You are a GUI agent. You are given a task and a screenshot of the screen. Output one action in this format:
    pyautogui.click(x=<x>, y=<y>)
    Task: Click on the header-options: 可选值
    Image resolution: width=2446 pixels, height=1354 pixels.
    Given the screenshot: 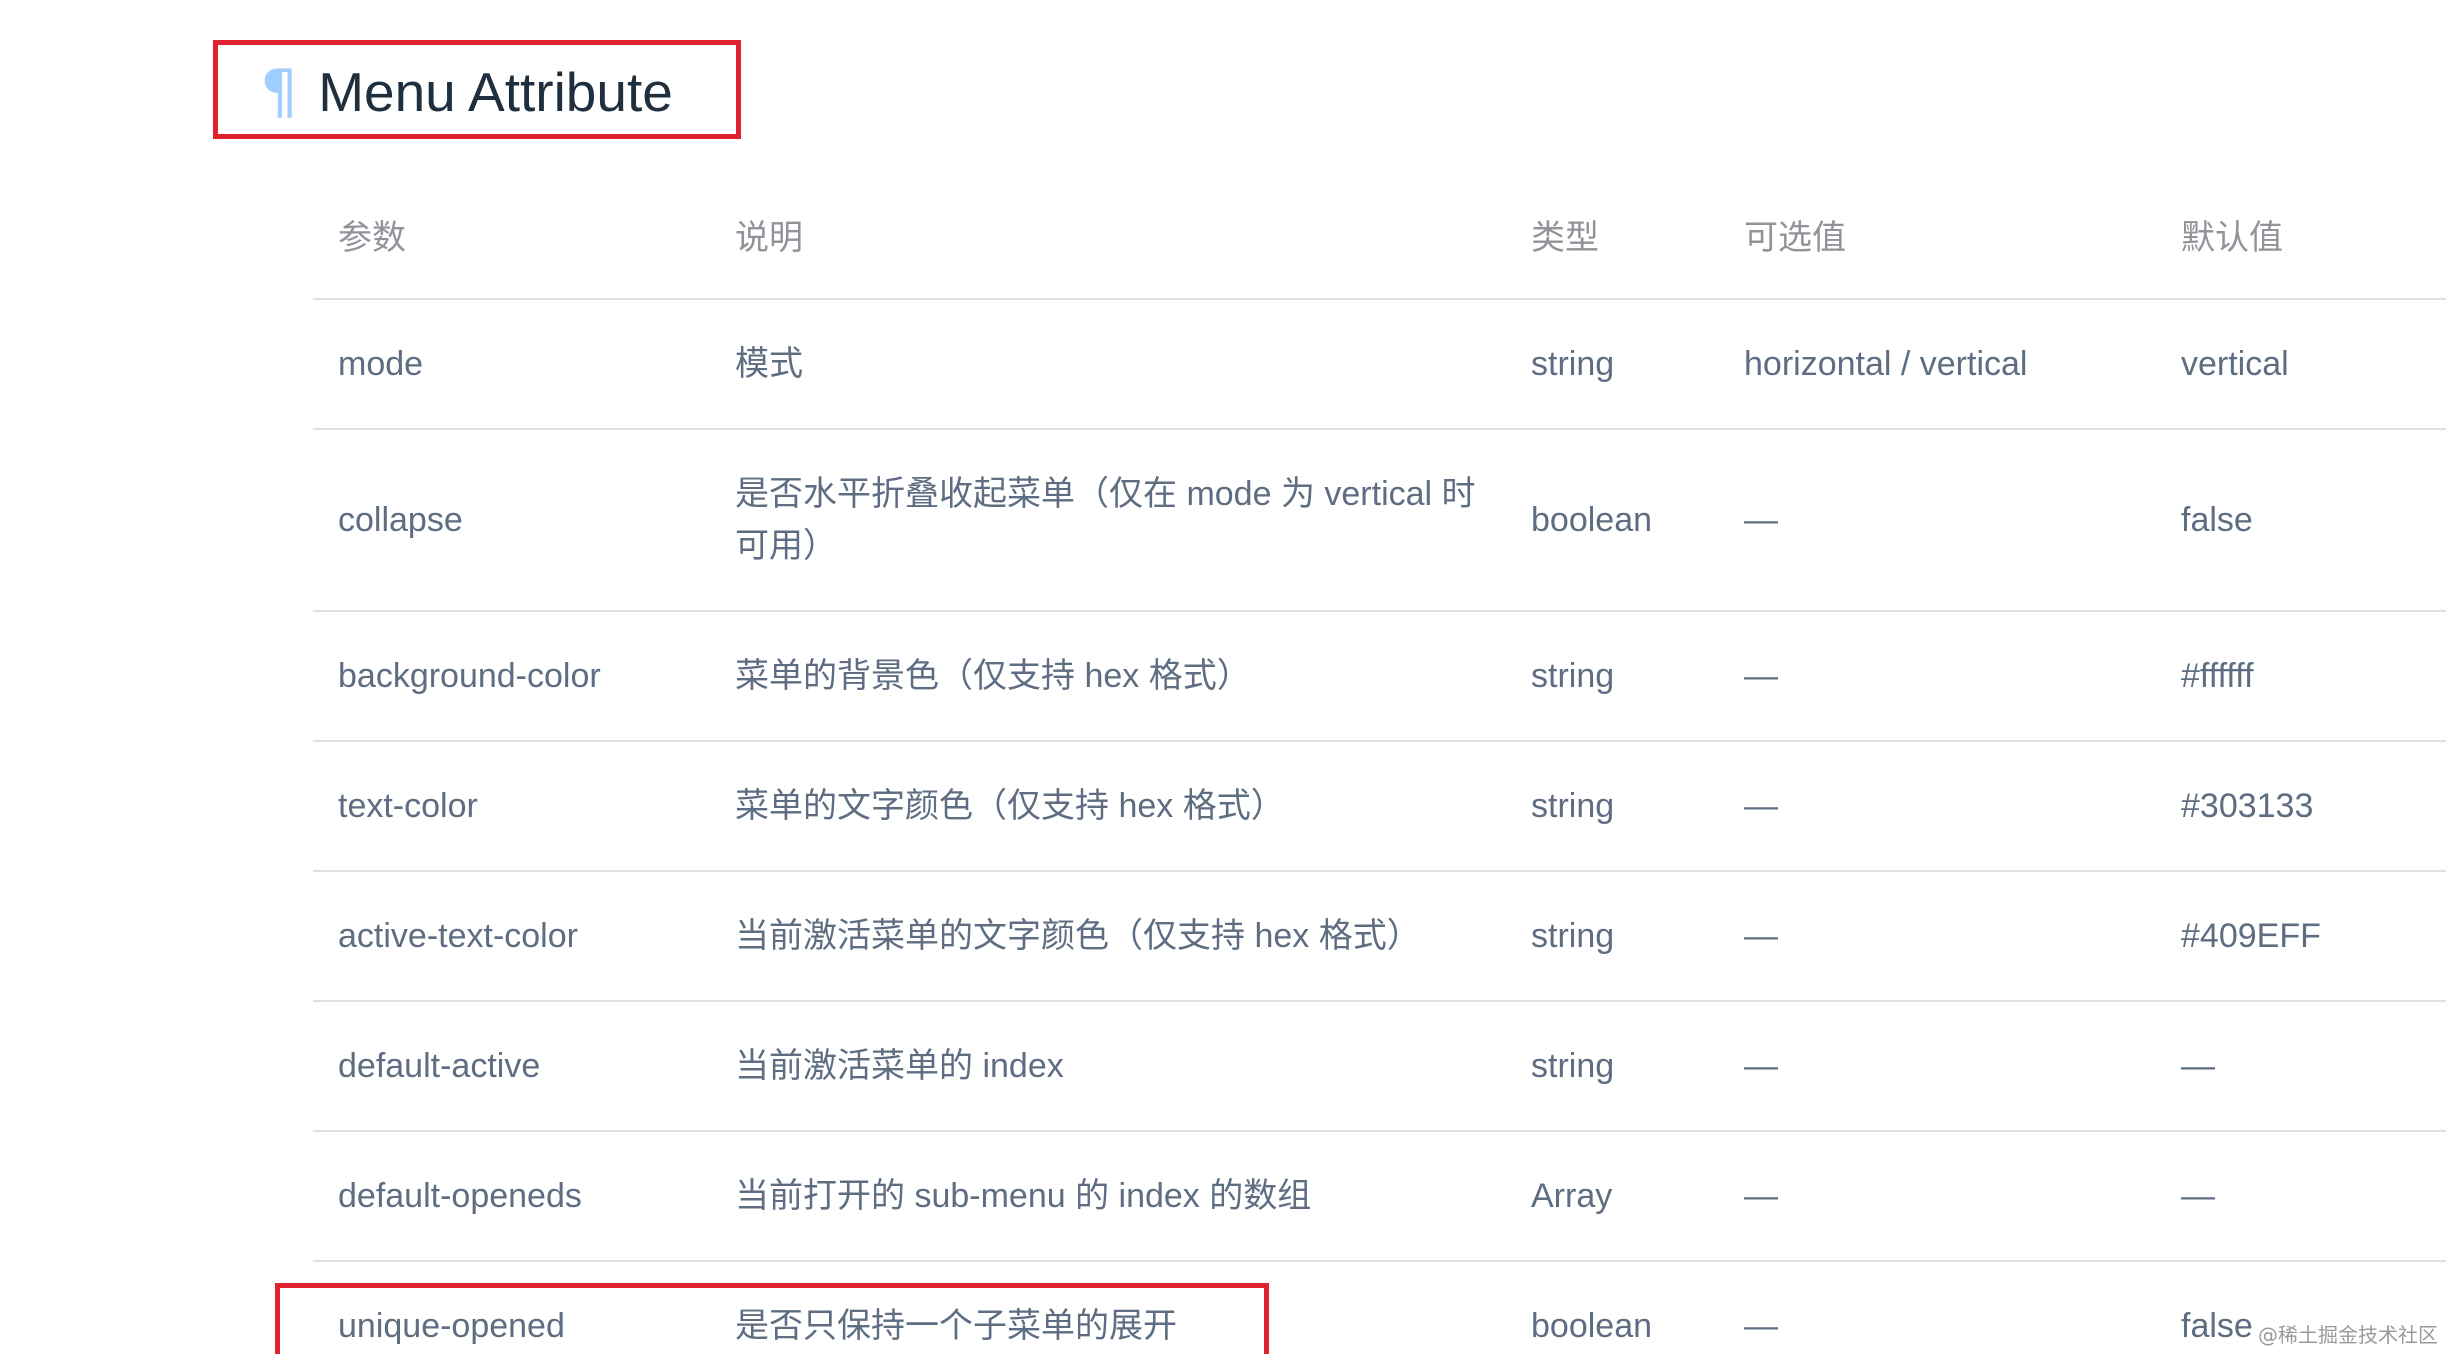 What is the action you would take?
    pyautogui.click(x=1937, y=235)
    